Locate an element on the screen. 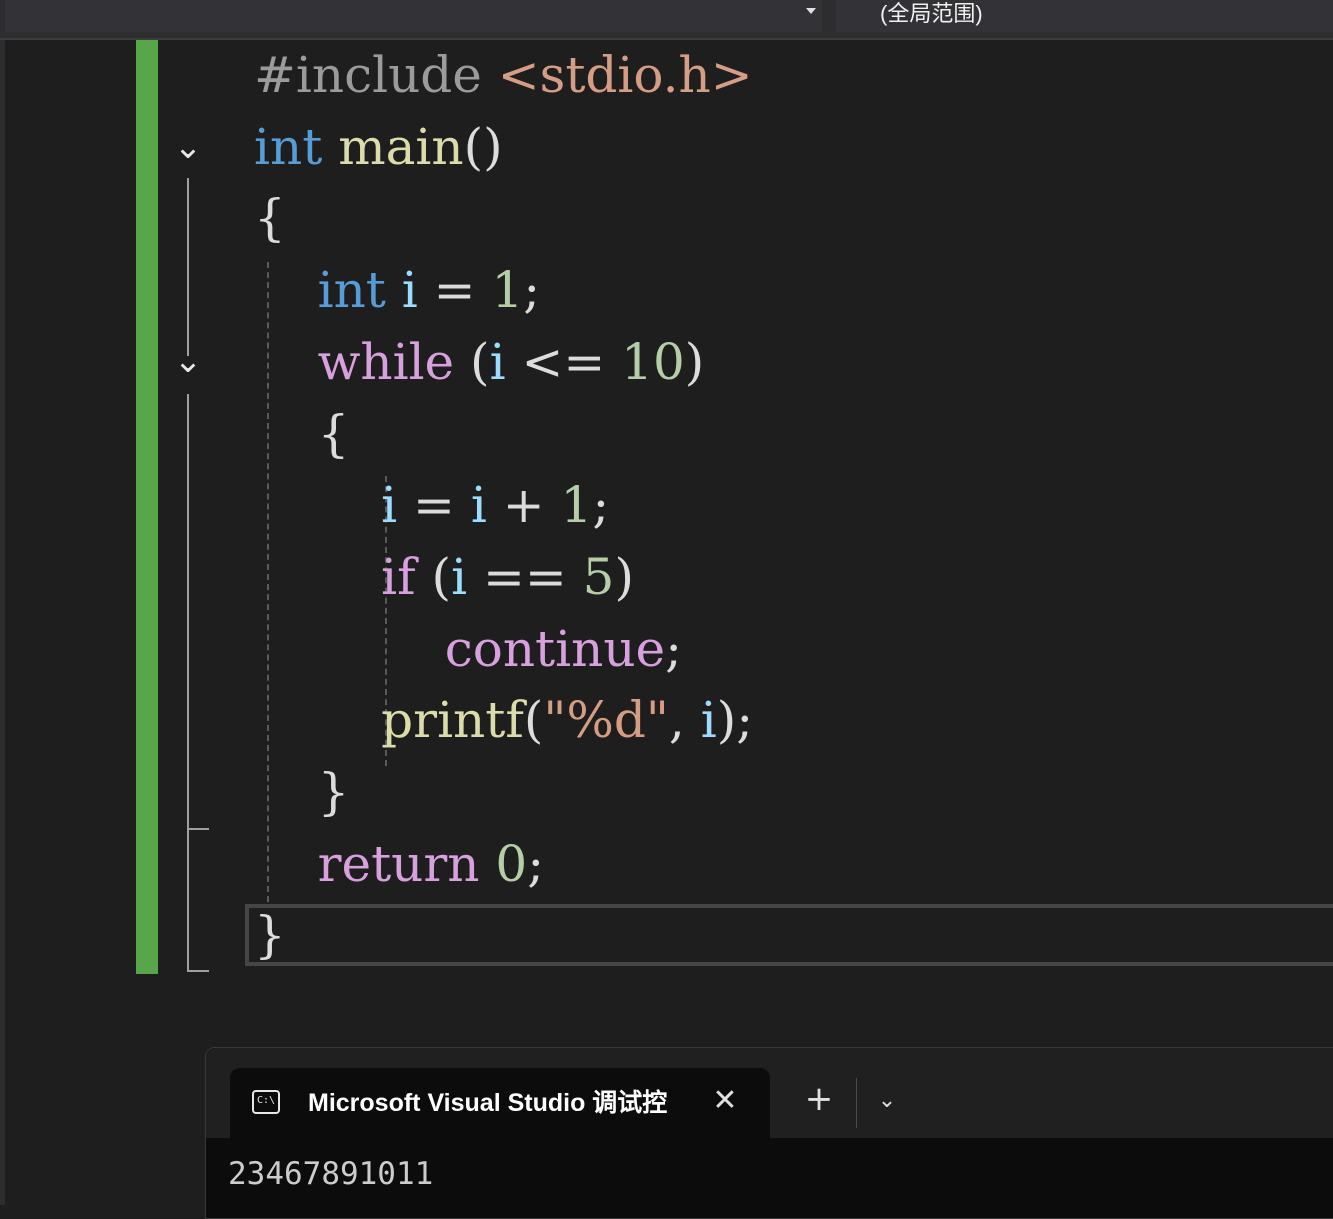 The width and height of the screenshot is (1333, 1219). terminal-tab-strip: C:\ Microsoft Visual Studio 调试控 ✕ + ⌄ is located at coordinates (769, 1093).